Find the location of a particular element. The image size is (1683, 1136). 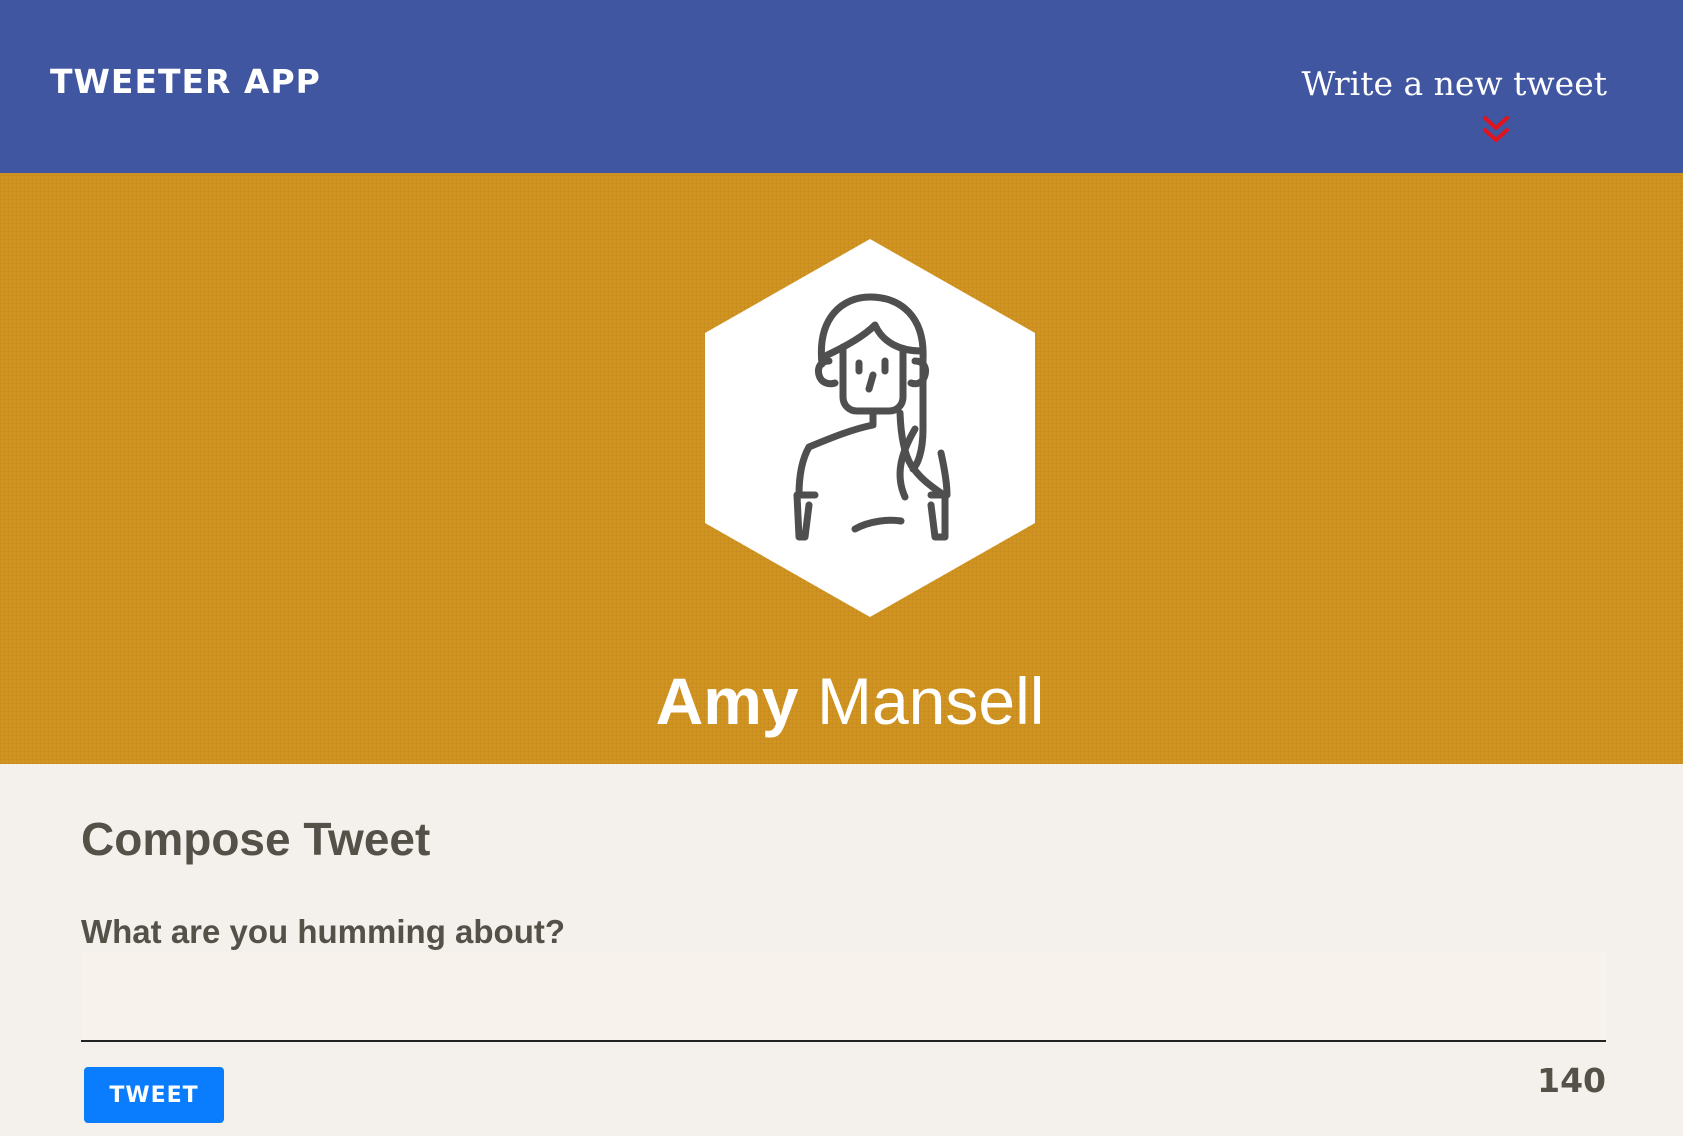

user-last-name: Mansell is located at coordinates (930, 701).